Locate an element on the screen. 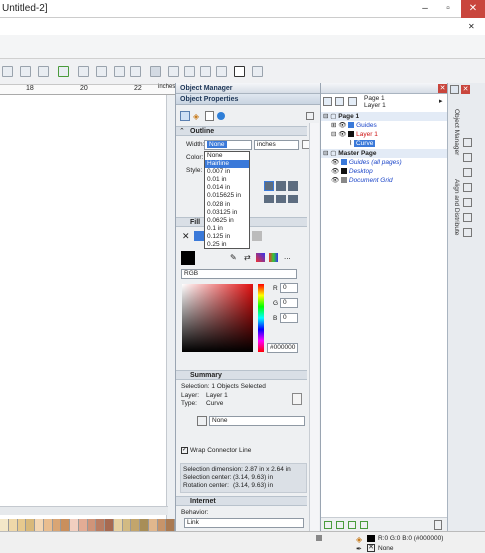  pattern-fill-icon is located at coordinates (257, 236).